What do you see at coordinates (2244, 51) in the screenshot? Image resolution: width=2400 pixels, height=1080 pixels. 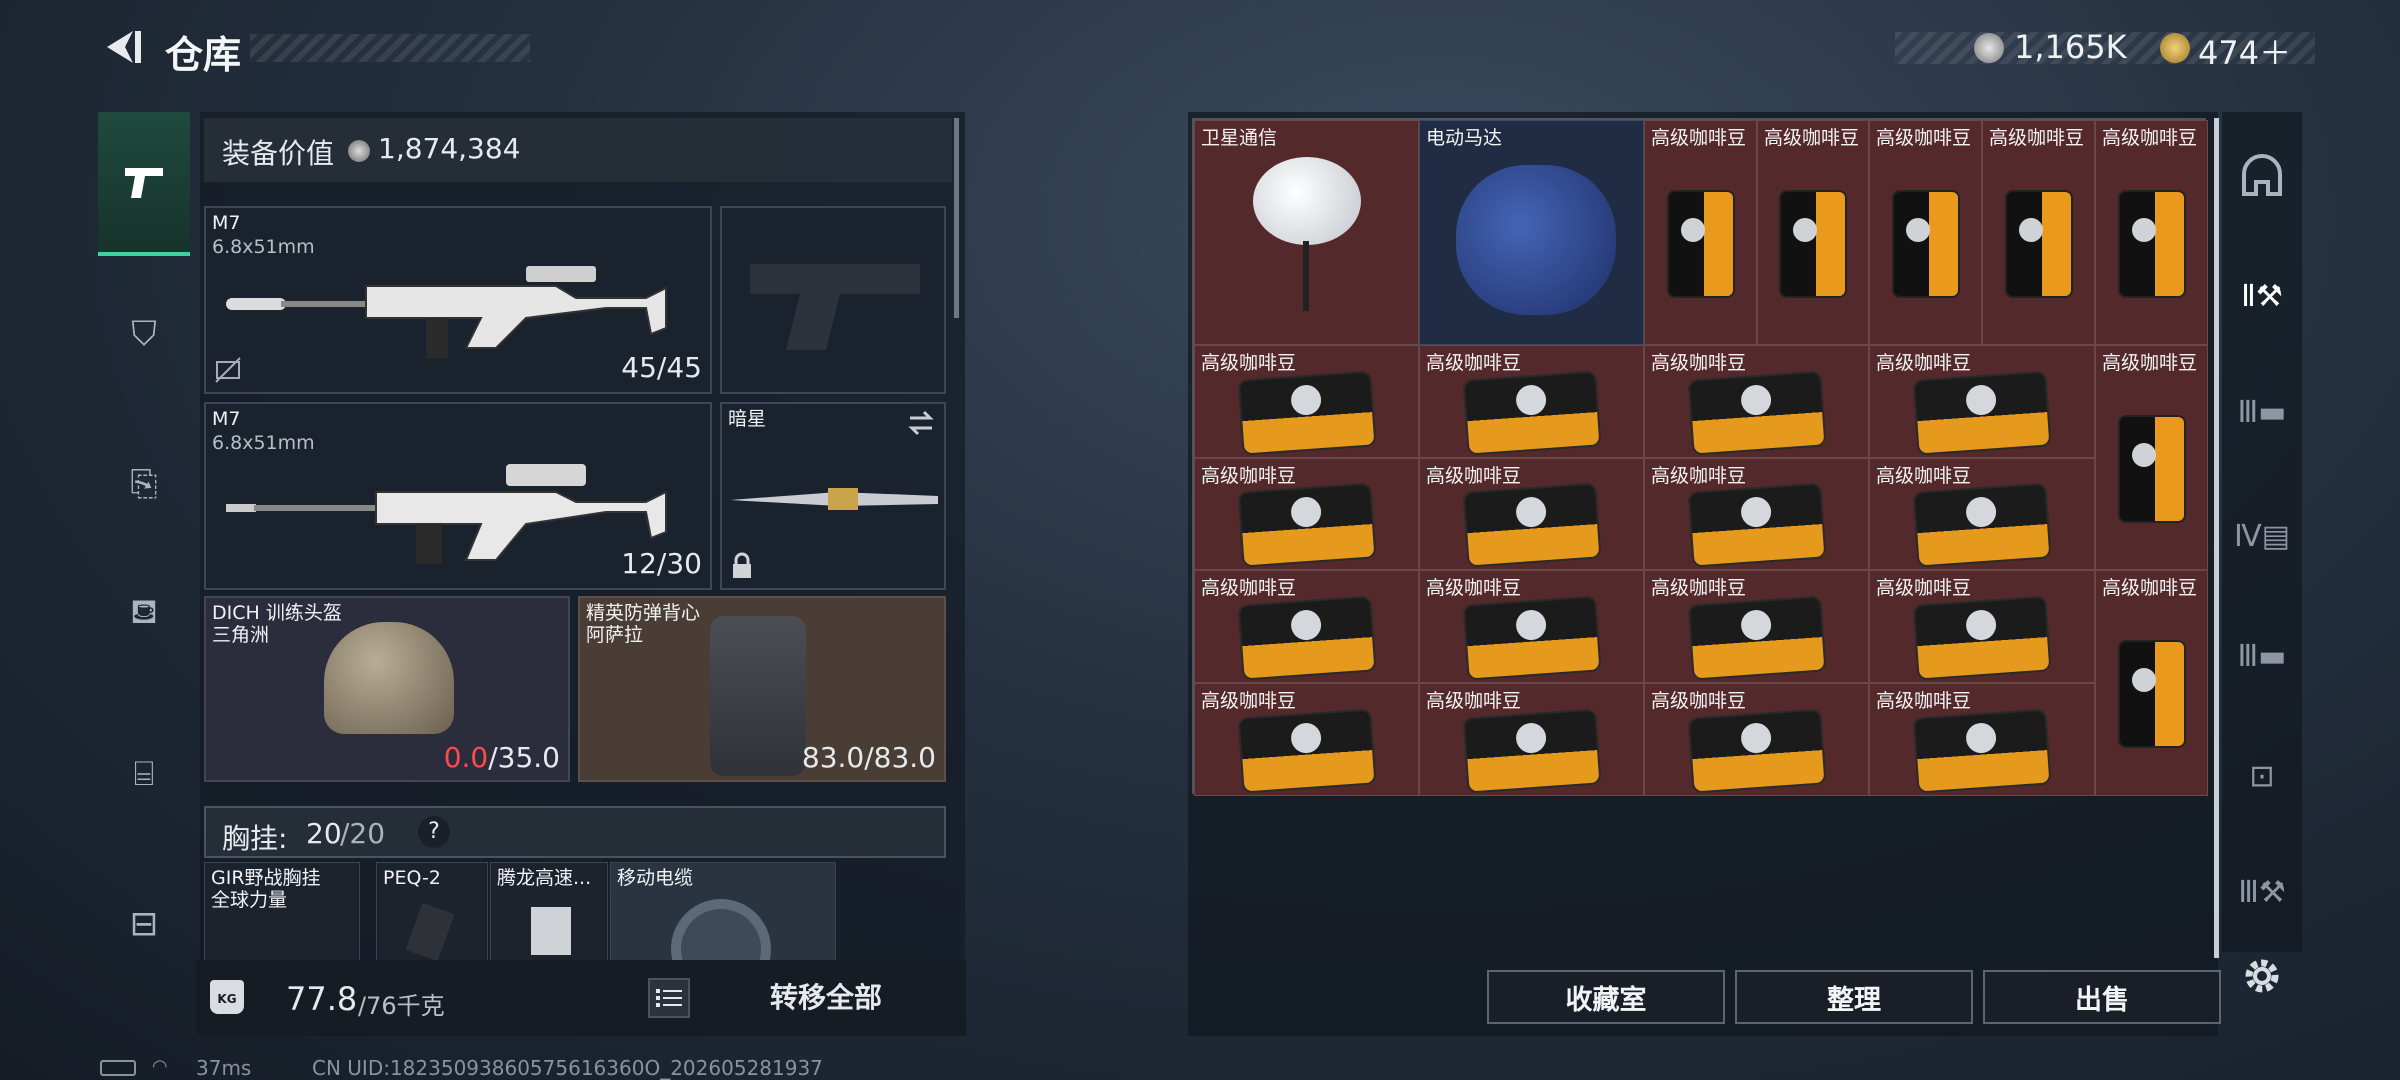 I see `currency-gems: 474＋` at bounding box center [2244, 51].